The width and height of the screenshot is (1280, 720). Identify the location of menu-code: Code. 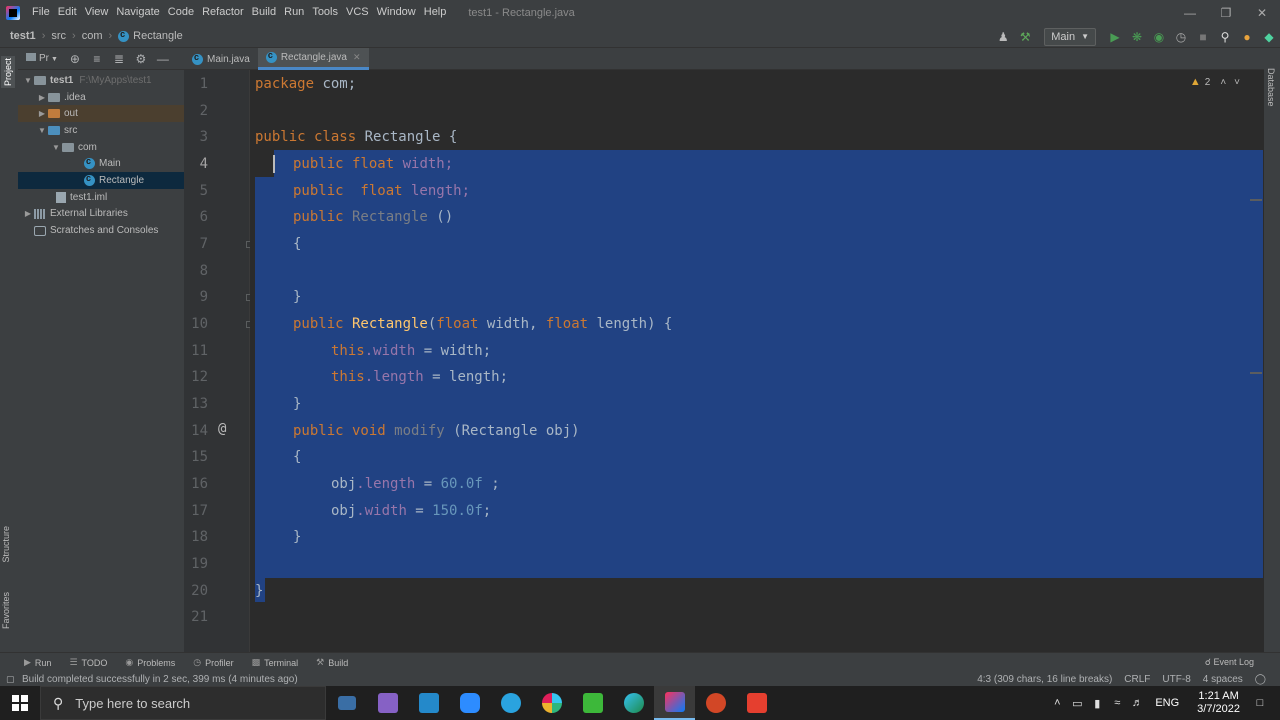
(181, 12).